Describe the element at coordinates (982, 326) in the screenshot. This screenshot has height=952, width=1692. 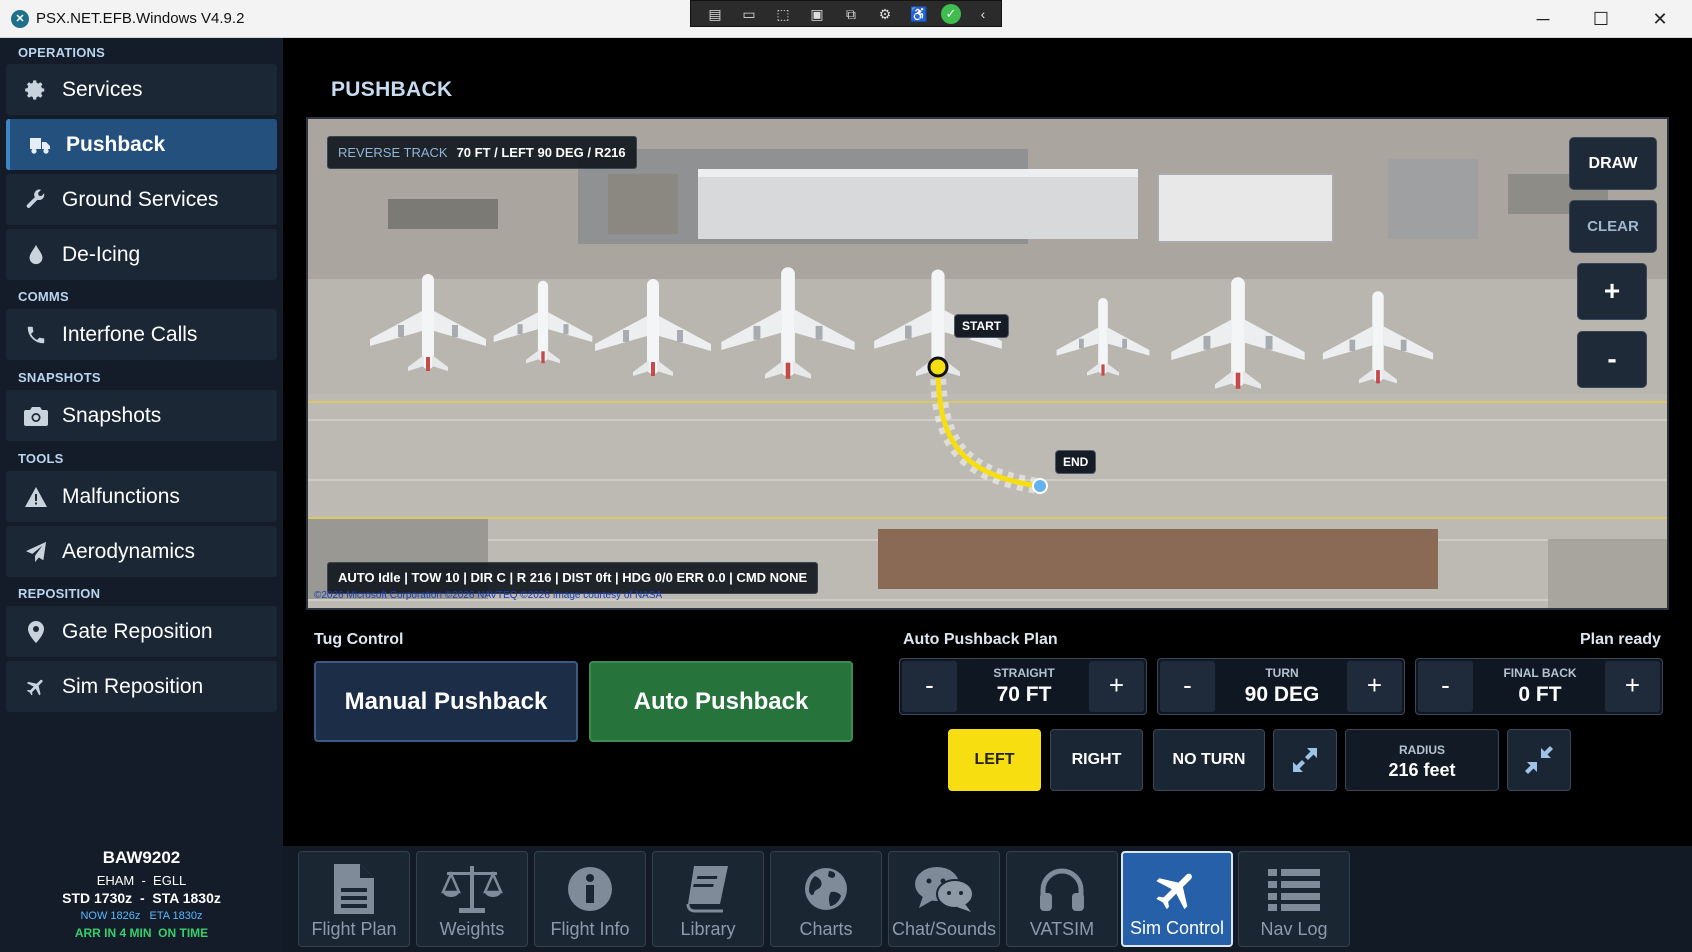
I see `start-label: START` at that location.